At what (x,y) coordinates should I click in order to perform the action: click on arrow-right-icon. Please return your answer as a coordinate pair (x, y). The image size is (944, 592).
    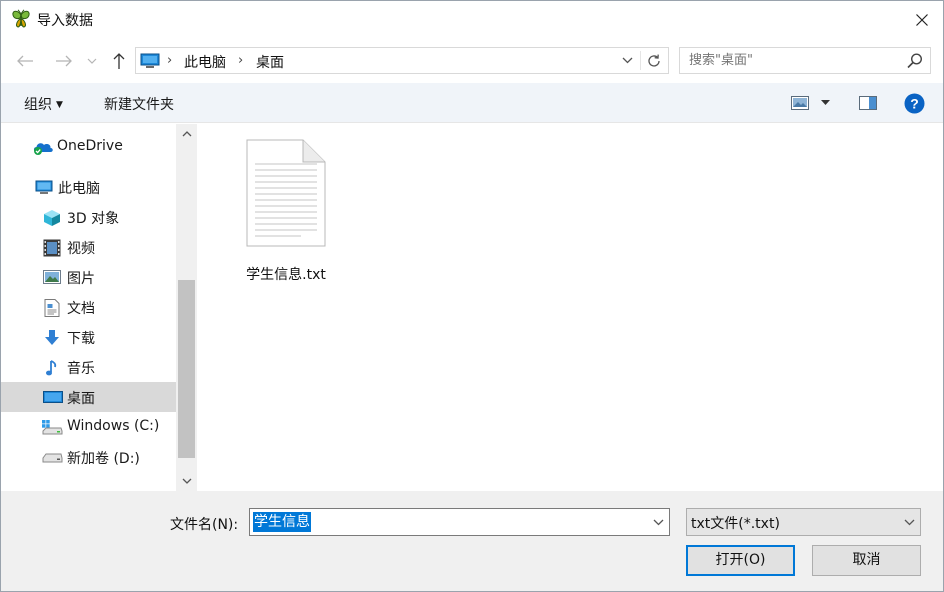
    Looking at the image, I should click on (64, 61).